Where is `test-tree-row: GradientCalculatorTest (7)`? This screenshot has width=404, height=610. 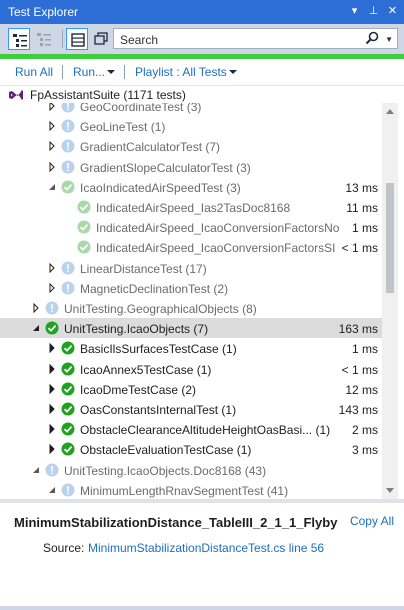
test-tree-row: GradientCalculatorTest (7) is located at coordinates (191, 146).